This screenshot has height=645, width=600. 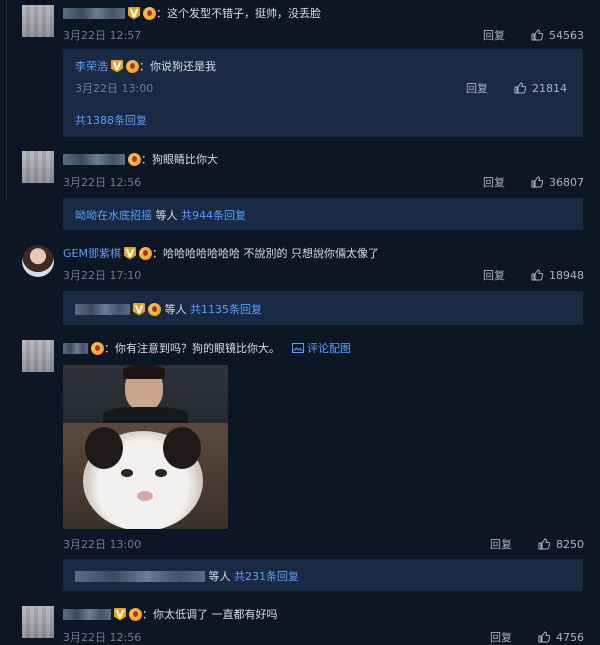 What do you see at coordinates (127, 473) in the screenshot?
I see `dog-eye-left` at bounding box center [127, 473].